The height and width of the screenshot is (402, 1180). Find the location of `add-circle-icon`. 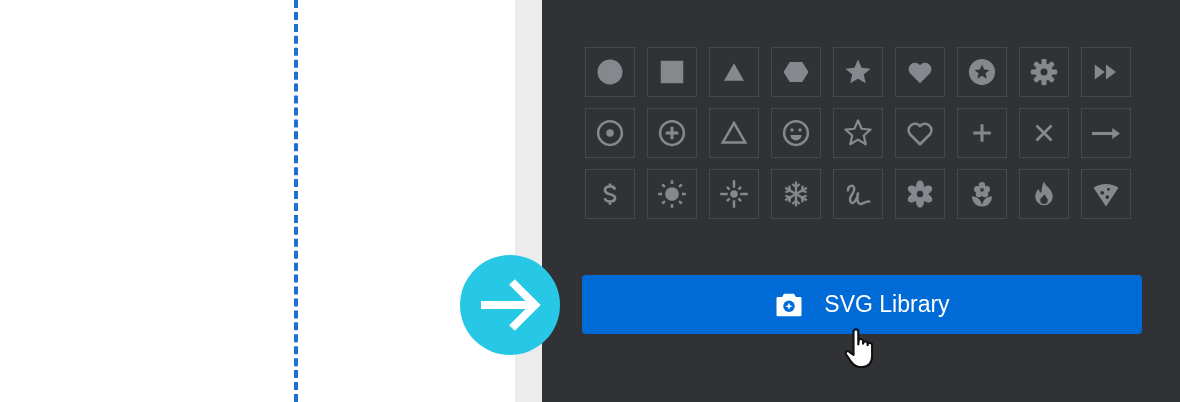

add-circle-icon is located at coordinates (672, 133).